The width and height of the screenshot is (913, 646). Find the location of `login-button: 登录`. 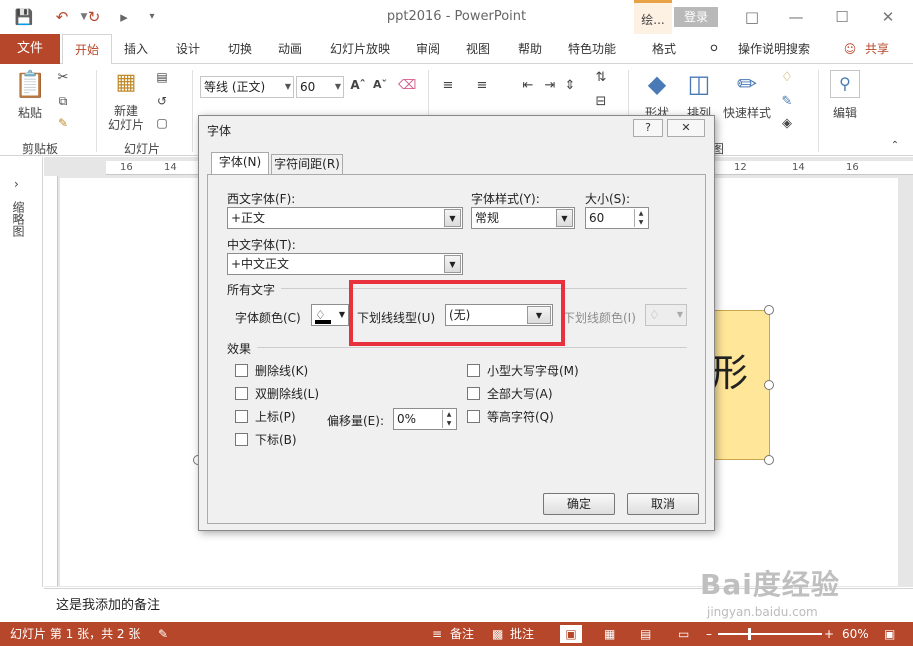

login-button: 登录 is located at coordinates (696, 17).